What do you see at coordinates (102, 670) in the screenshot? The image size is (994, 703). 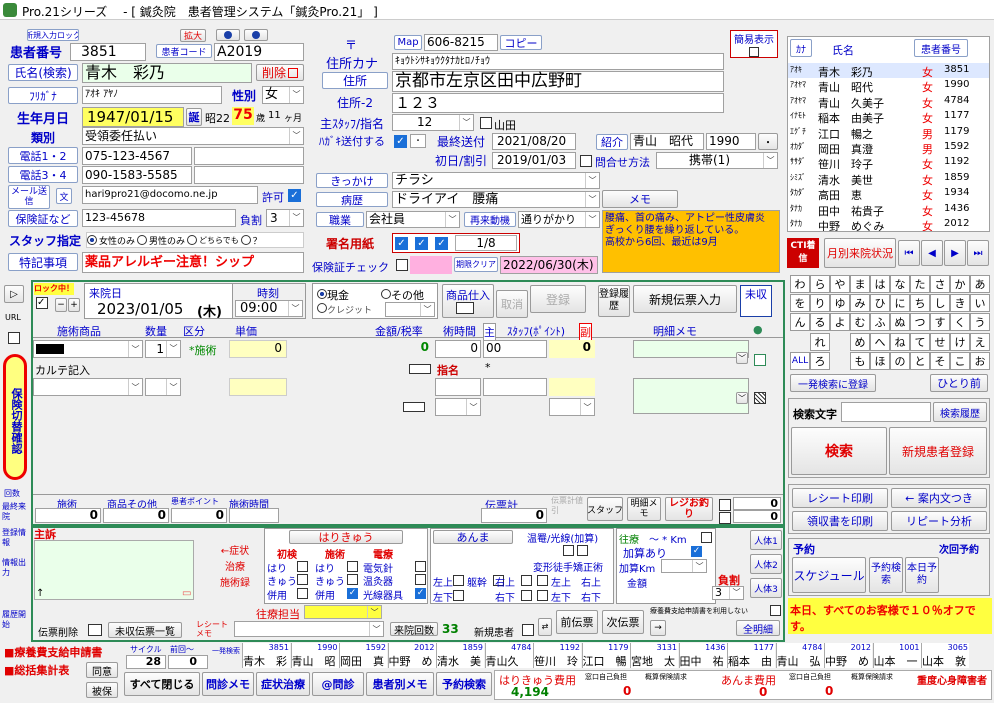 I see `agree-button: 同意` at bounding box center [102, 670].